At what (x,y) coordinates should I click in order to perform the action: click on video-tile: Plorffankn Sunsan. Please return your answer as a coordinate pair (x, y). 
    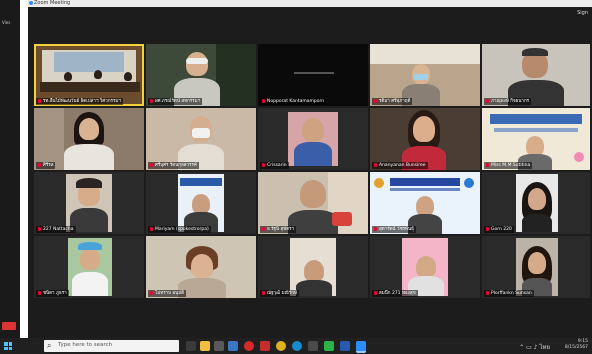
    Looking at the image, I should click on (536, 267).